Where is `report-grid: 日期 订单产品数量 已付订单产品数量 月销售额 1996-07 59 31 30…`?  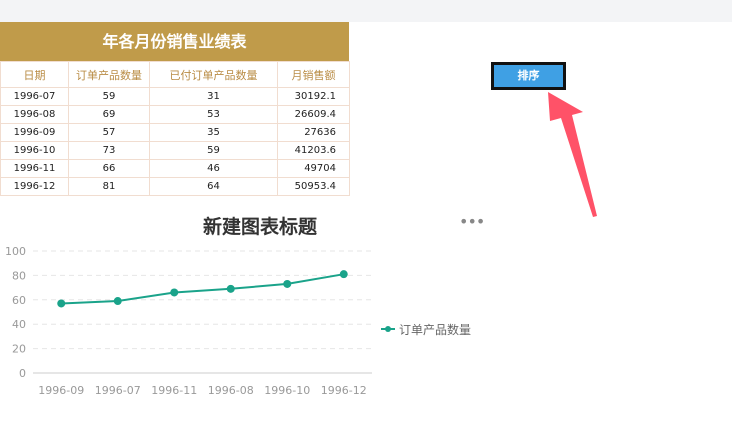
report-grid: 日期 订单产品数量 已付订单产品数量 月销售额 1996-07 59 31 30… is located at coordinates (175, 128).